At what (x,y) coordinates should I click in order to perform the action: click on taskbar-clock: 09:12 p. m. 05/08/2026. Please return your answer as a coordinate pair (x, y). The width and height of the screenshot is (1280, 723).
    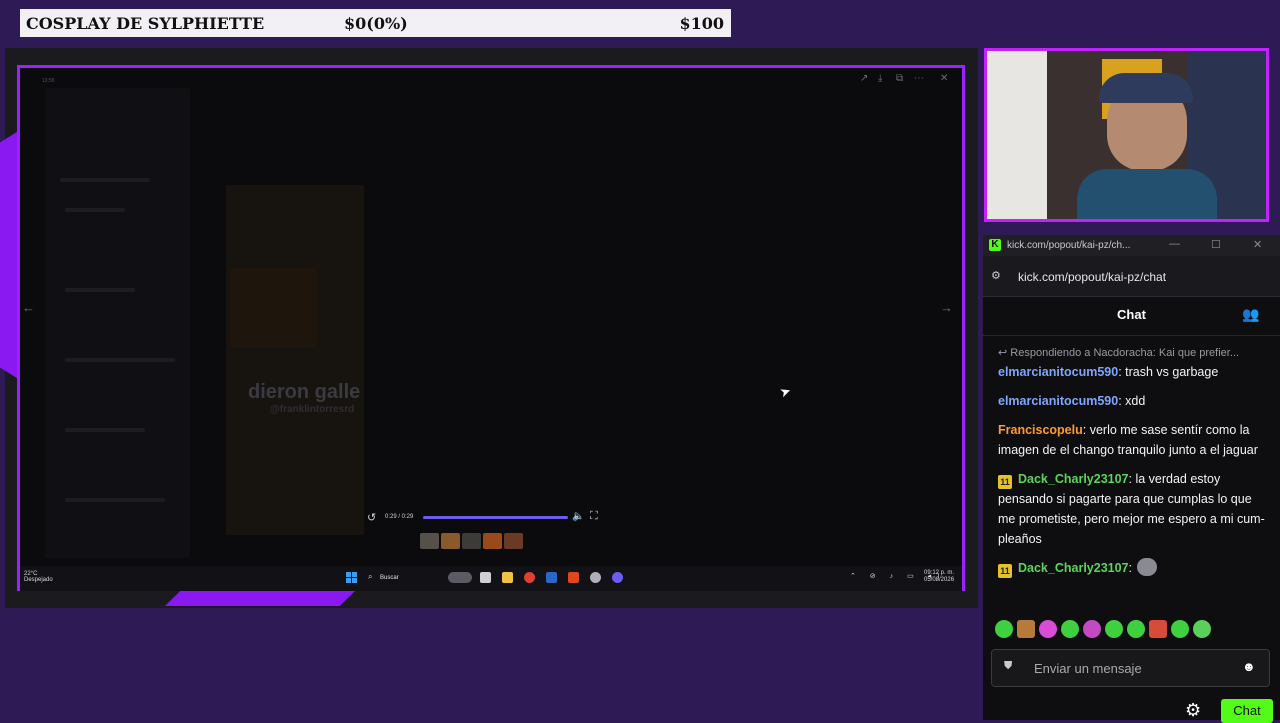
    Looking at the image, I should click on (939, 577).